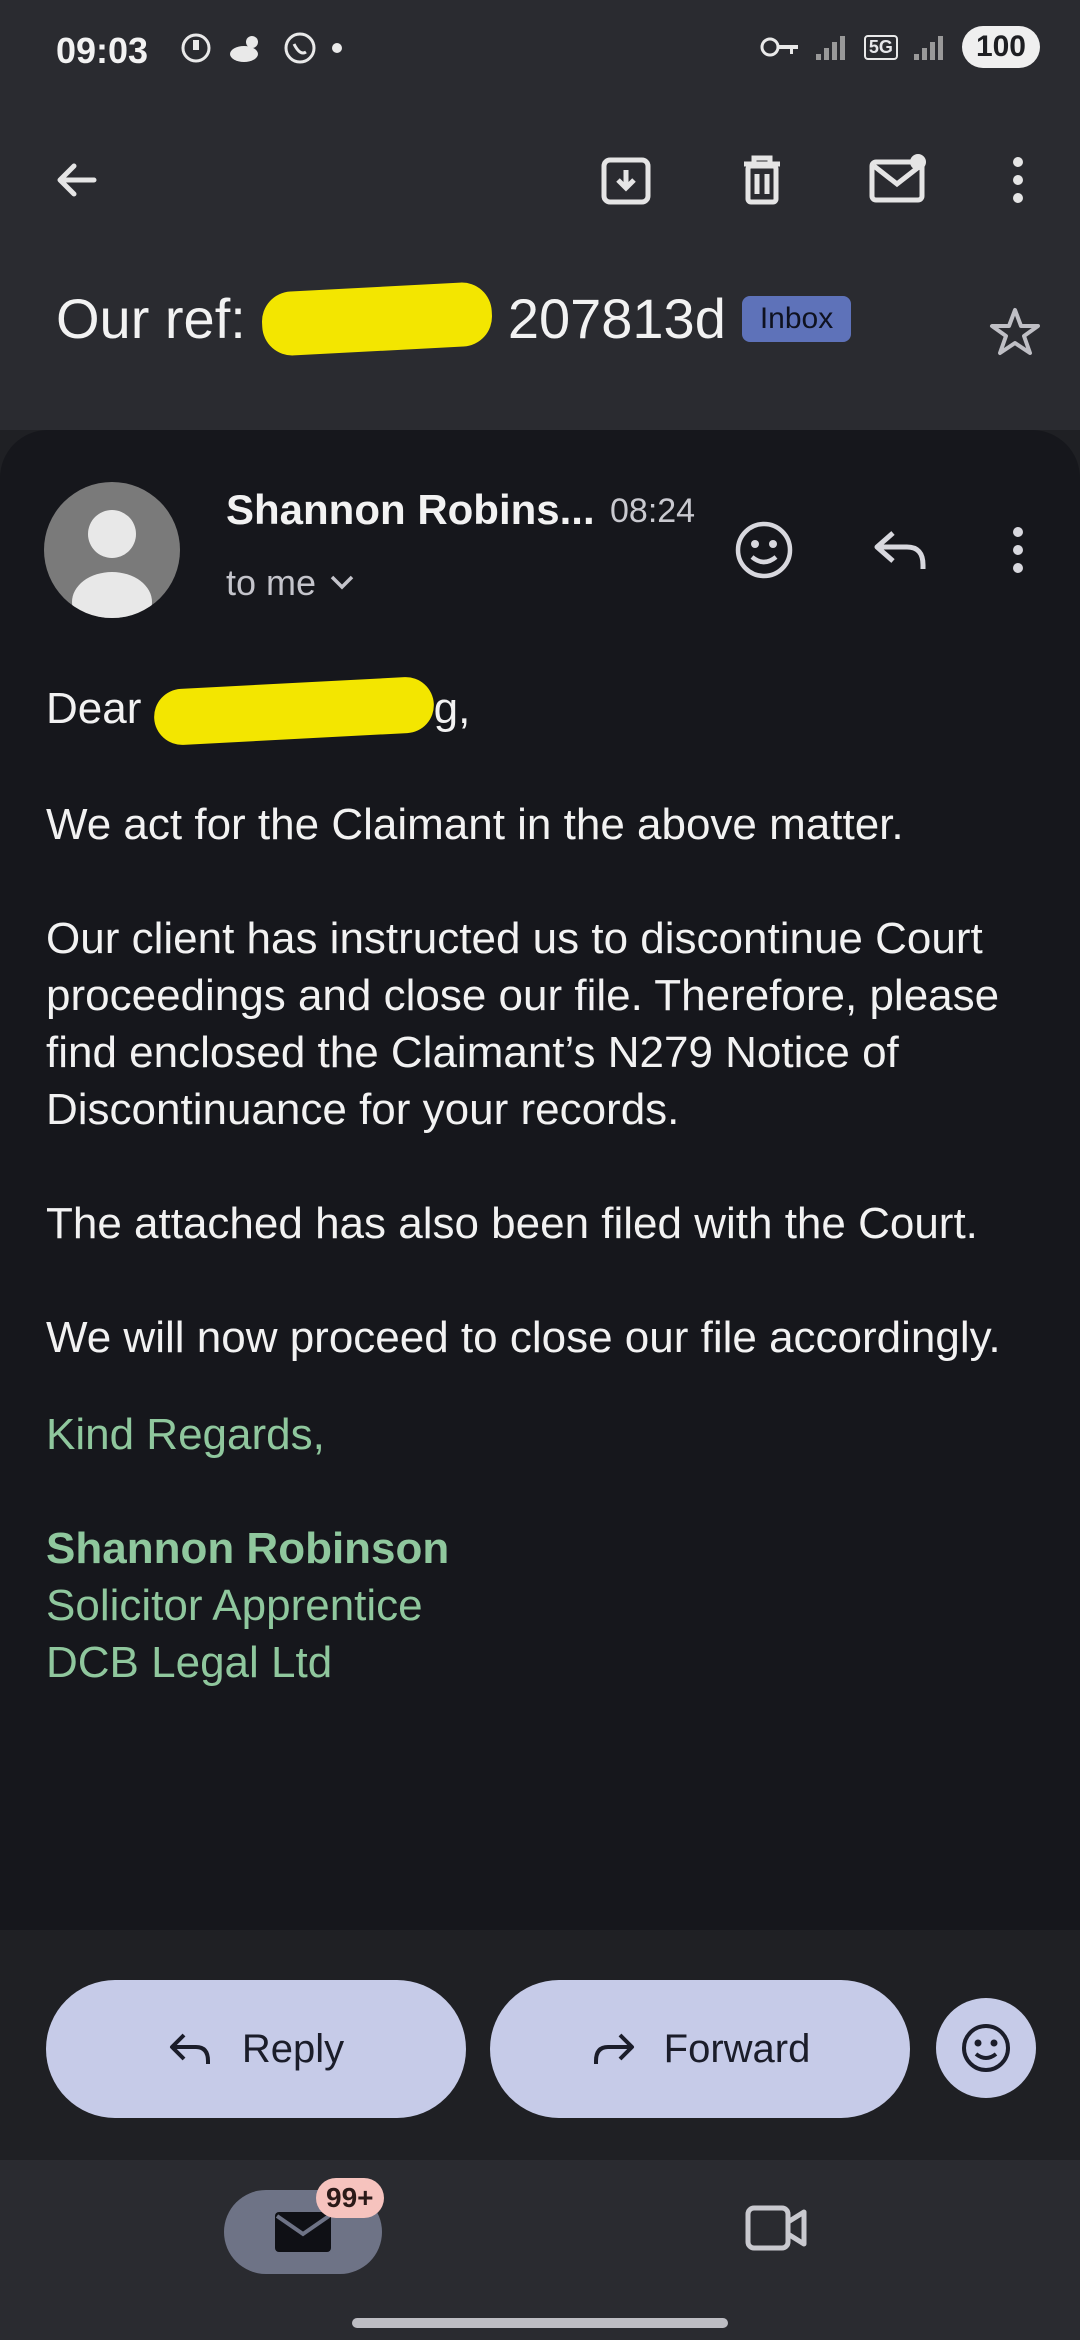  Describe the element at coordinates (303, 2232) in the screenshot. I see `mail-icon` at that location.